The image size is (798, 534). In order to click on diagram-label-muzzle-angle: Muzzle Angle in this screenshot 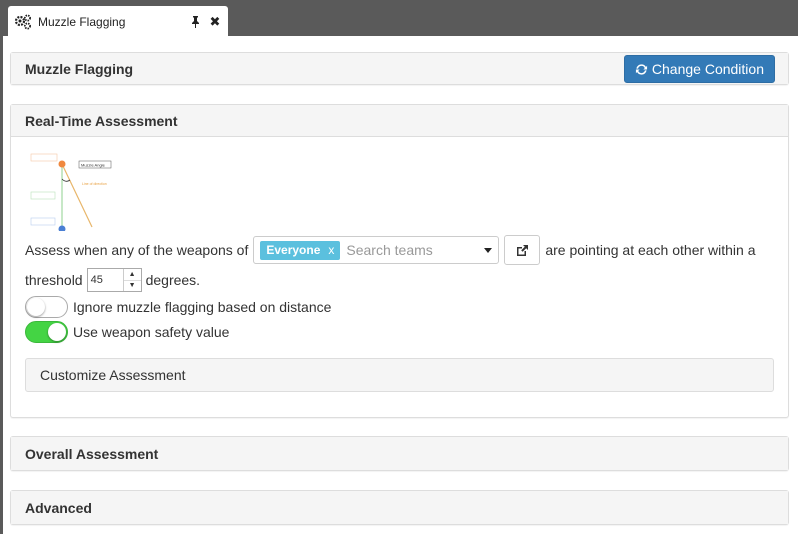, I will do `click(93, 165)`.